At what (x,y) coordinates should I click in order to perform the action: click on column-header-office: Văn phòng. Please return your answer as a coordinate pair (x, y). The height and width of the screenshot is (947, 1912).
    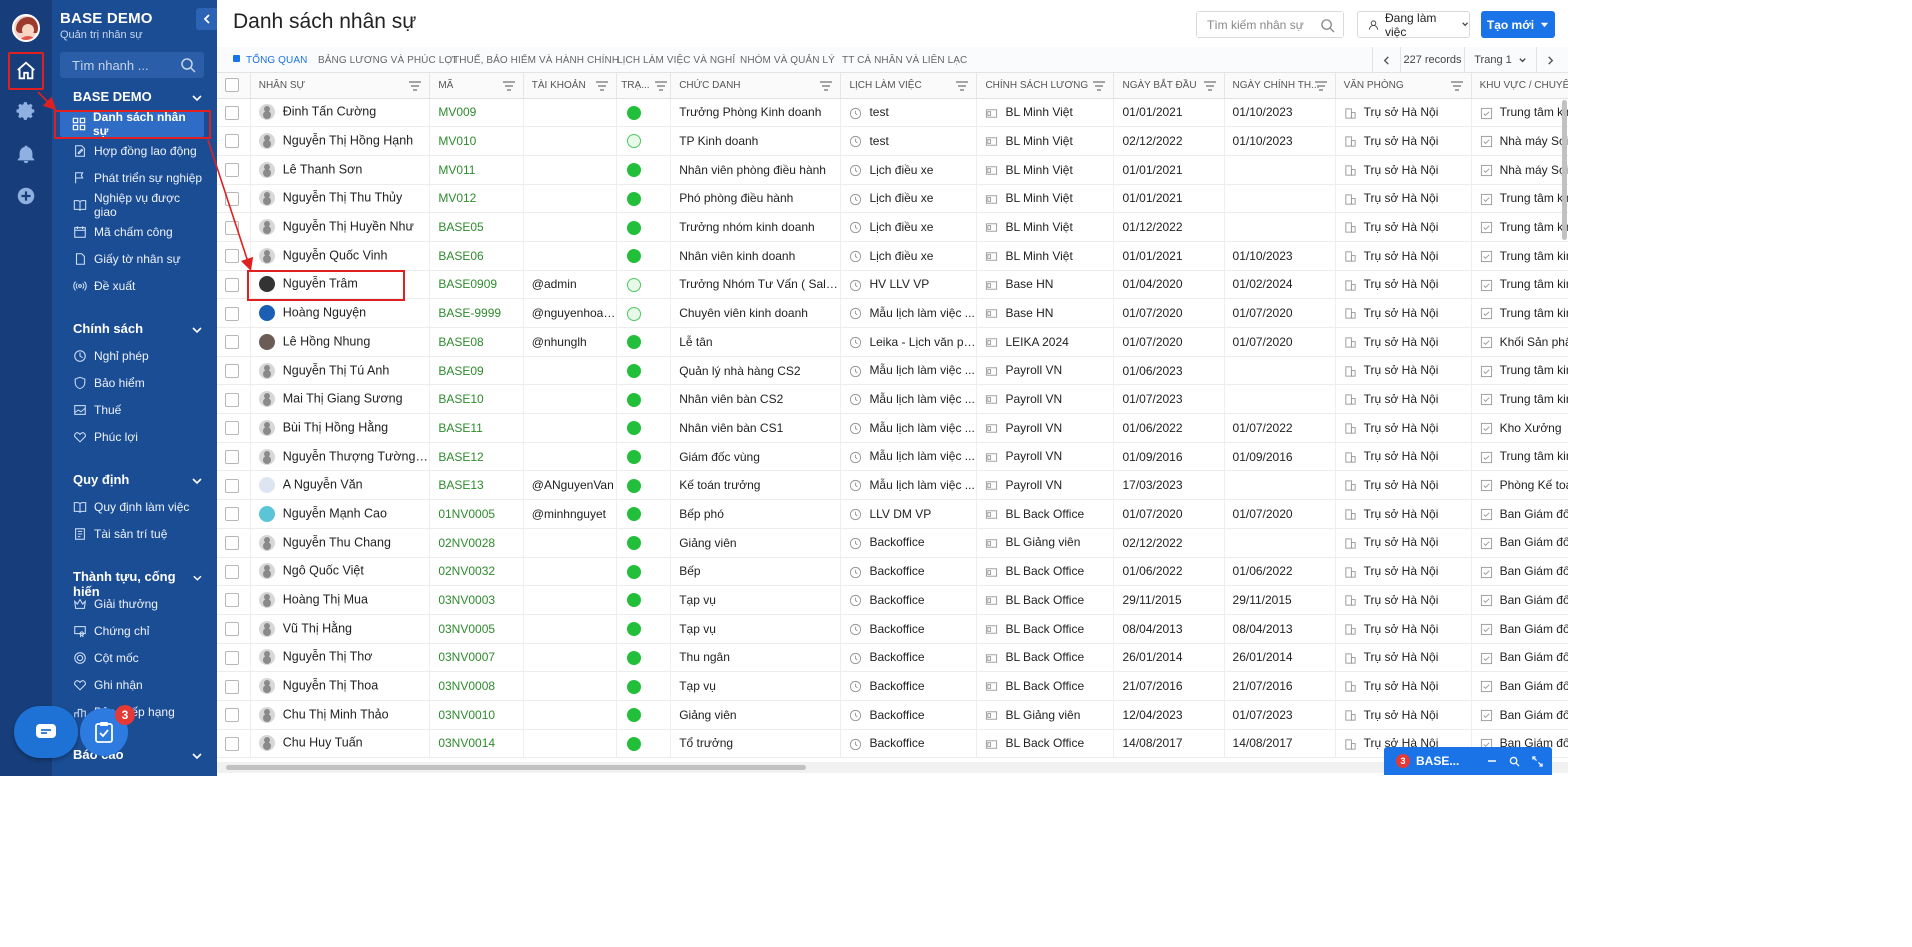
    Looking at the image, I should click on (1403, 86).